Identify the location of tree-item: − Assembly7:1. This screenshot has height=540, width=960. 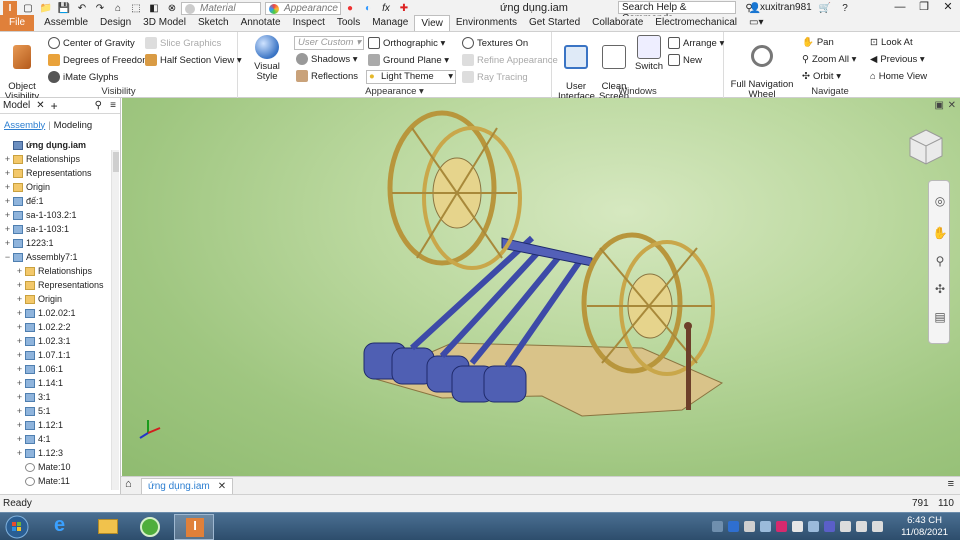
(39, 257).